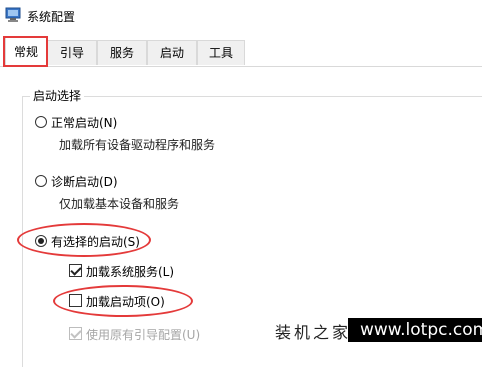  I want to click on selective-startup-radio, so click(41, 241).